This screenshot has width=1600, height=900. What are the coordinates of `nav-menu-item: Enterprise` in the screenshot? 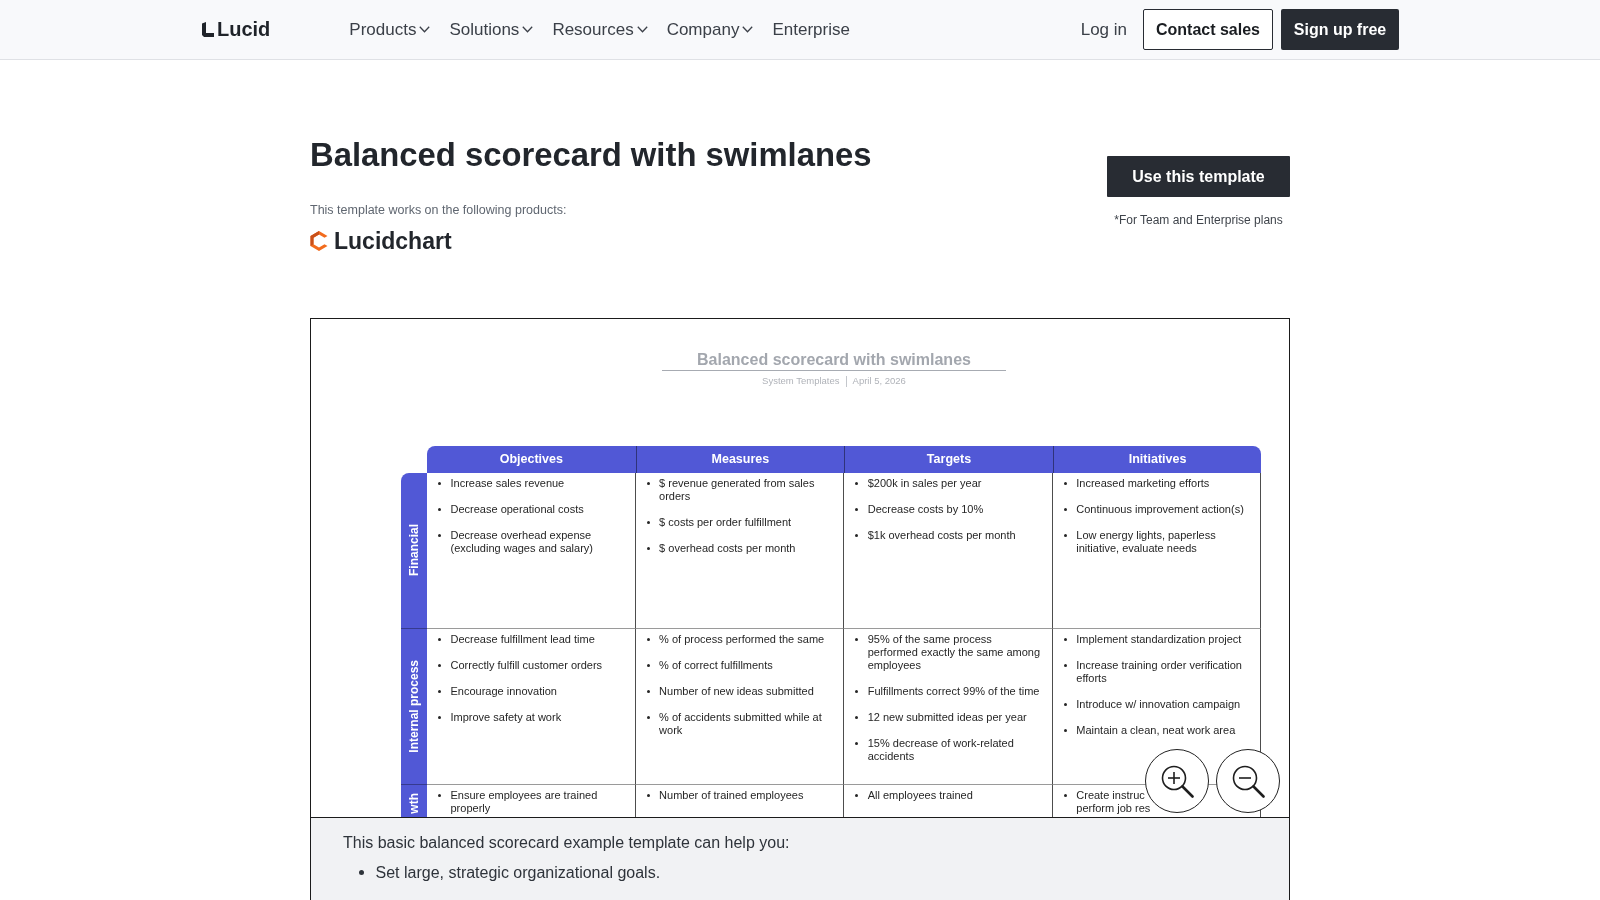 It's located at (811, 29).